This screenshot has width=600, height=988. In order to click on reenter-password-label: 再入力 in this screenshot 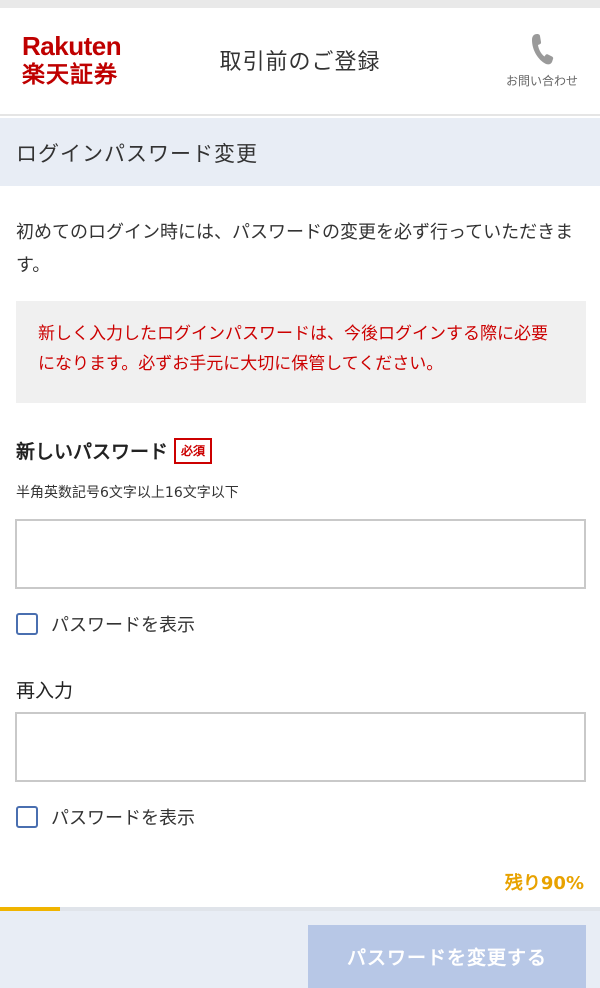, I will do `click(45, 691)`.